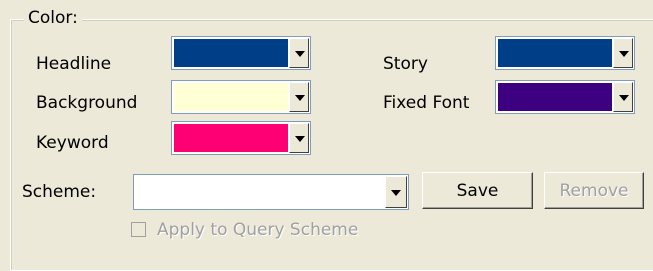 This screenshot has width=653, height=271. Describe the element at coordinates (138, 229) in the screenshot. I see `apply-to-query-scheme-checkbox` at that location.